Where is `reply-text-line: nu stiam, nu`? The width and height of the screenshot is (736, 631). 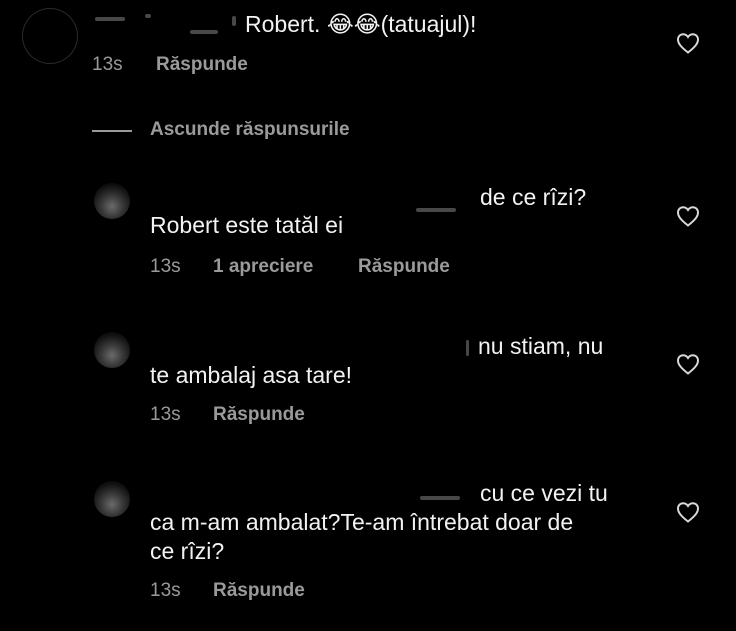 reply-text-line: nu stiam, nu is located at coordinates (541, 346).